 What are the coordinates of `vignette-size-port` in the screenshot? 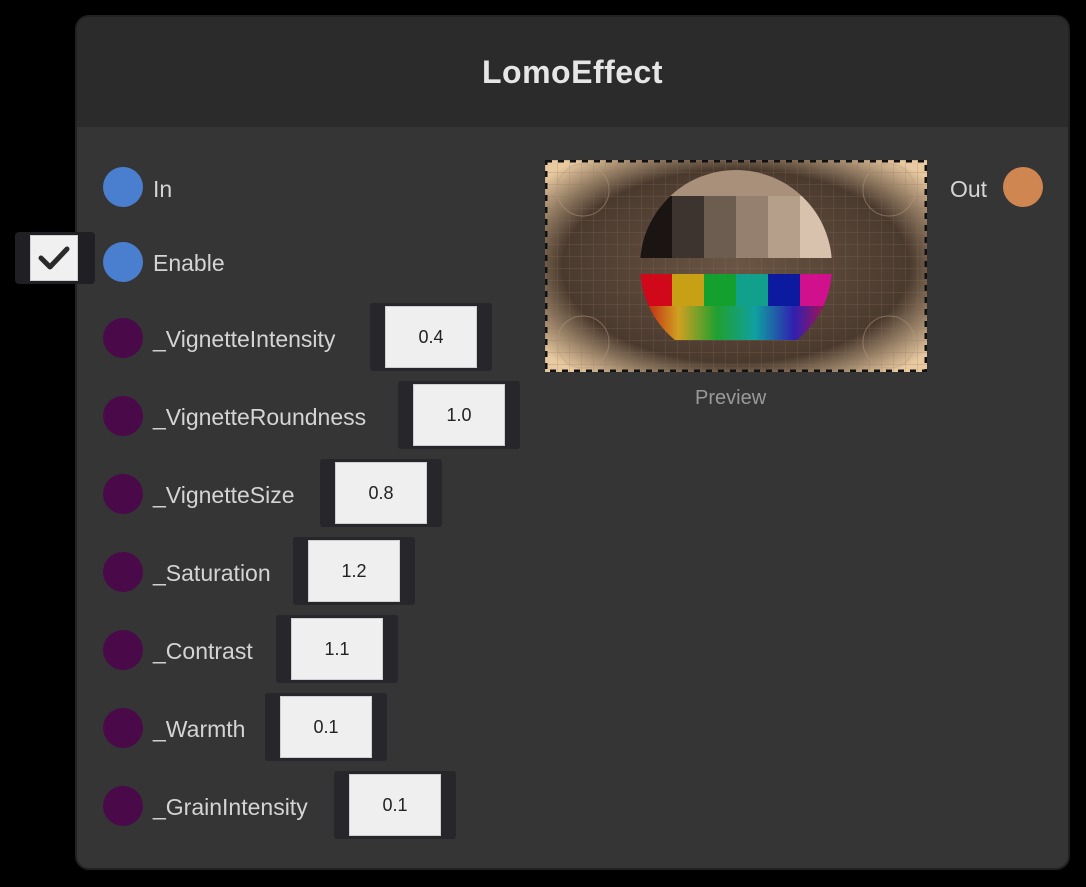 It's located at (123, 494).